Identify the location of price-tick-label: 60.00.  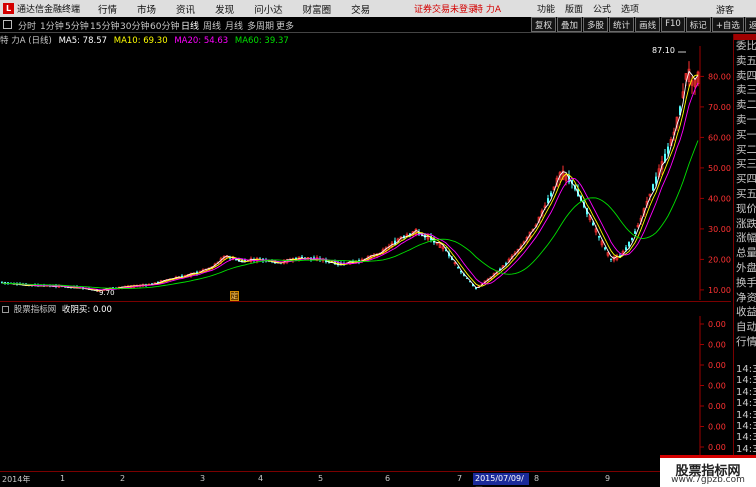
(719, 137).